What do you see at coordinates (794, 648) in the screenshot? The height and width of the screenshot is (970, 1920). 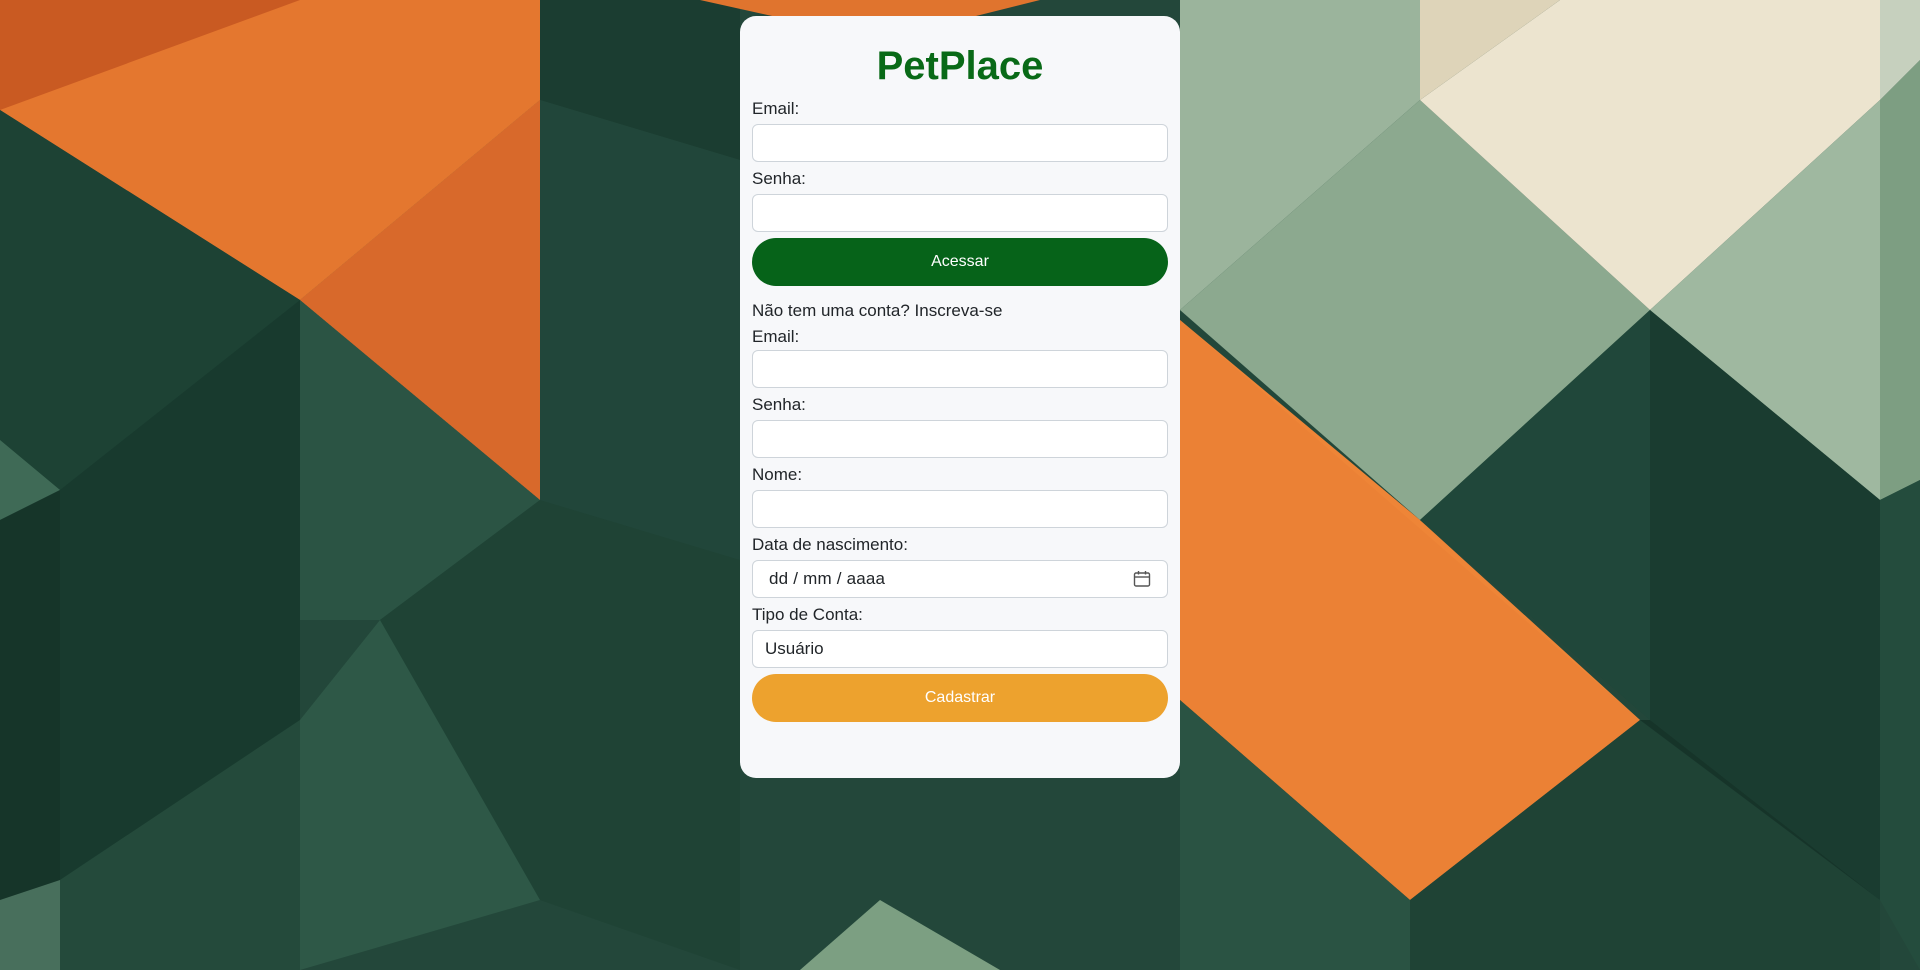 I see `account-type-value: Usuário` at bounding box center [794, 648].